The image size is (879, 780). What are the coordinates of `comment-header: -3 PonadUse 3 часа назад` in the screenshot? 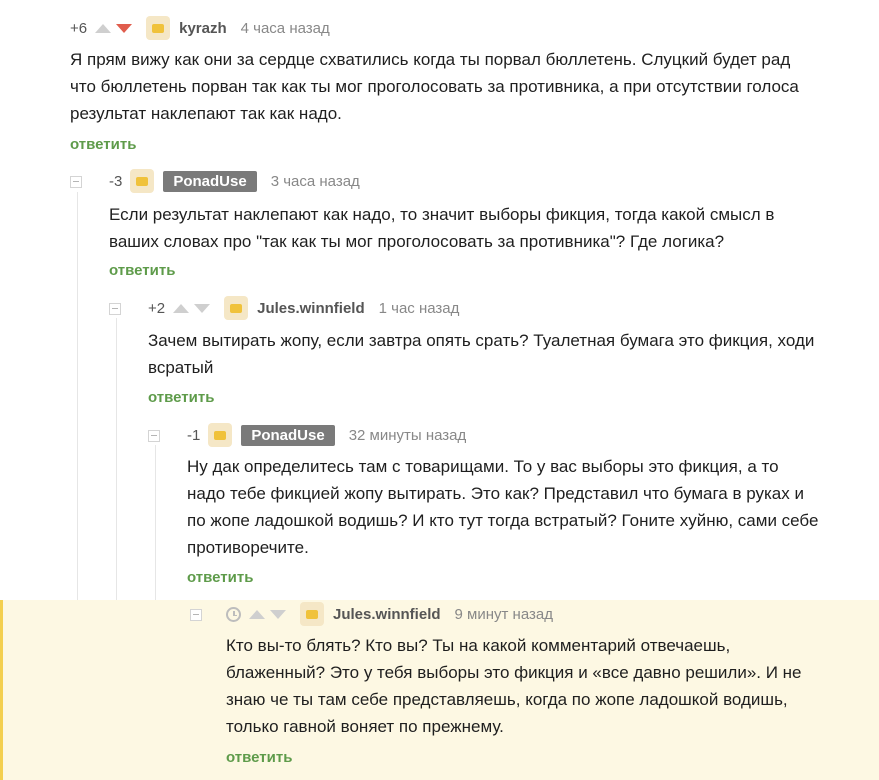 It's located at (234, 181).